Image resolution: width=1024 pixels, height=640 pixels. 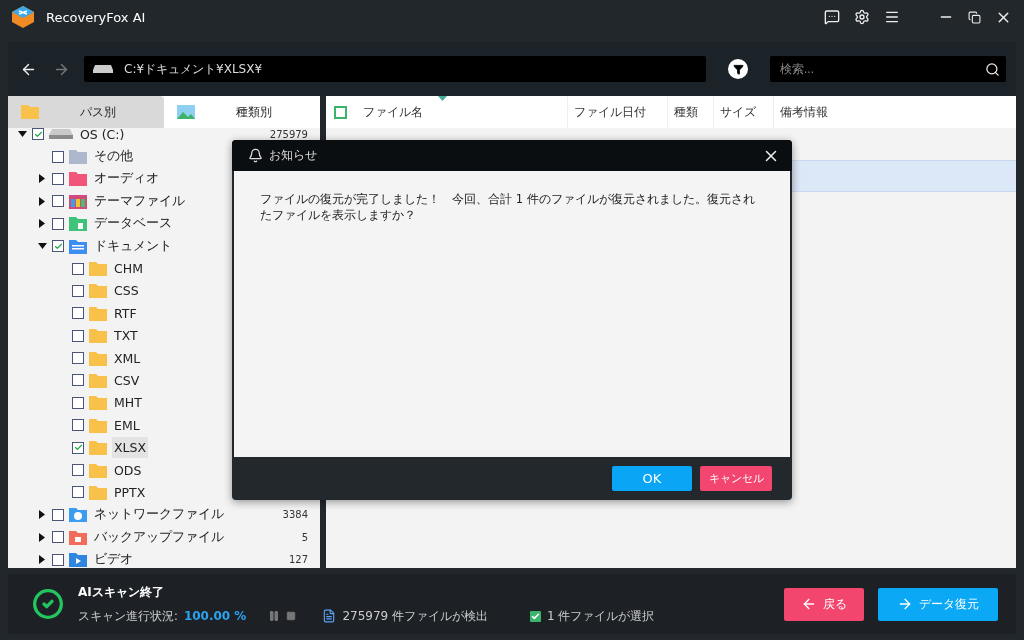 I want to click on header-checkbox, so click(x=340, y=112).